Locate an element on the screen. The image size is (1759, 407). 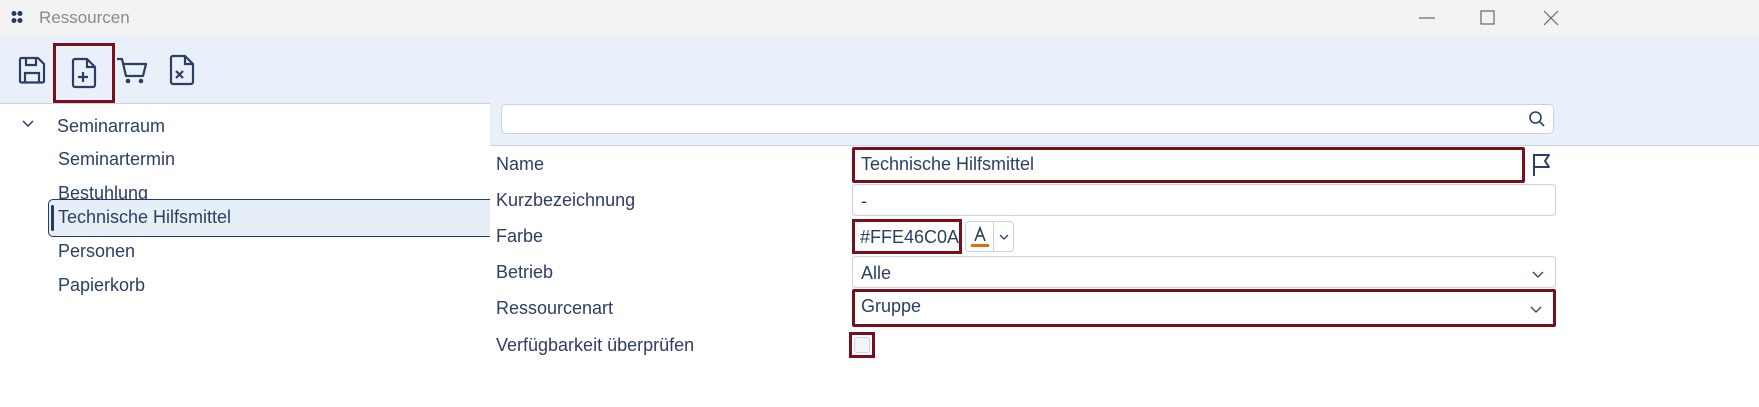
window-title: Ressourcen is located at coordinates (84, 17).